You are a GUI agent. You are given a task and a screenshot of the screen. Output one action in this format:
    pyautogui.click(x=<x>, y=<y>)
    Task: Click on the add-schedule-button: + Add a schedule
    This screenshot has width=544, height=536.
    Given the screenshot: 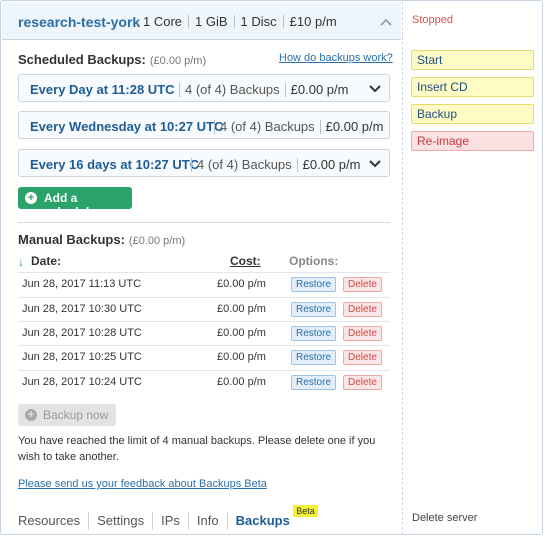 What is the action you would take?
    pyautogui.click(x=75, y=203)
    